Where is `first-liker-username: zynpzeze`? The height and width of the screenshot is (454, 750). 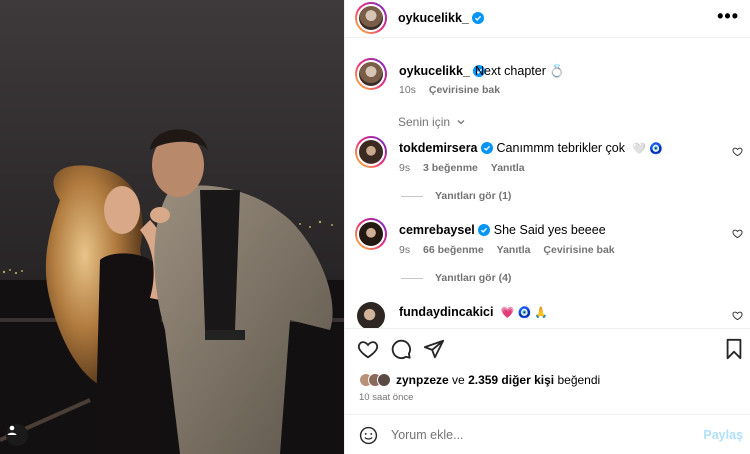 first-liker-username: zynpzeze is located at coordinates (422, 380).